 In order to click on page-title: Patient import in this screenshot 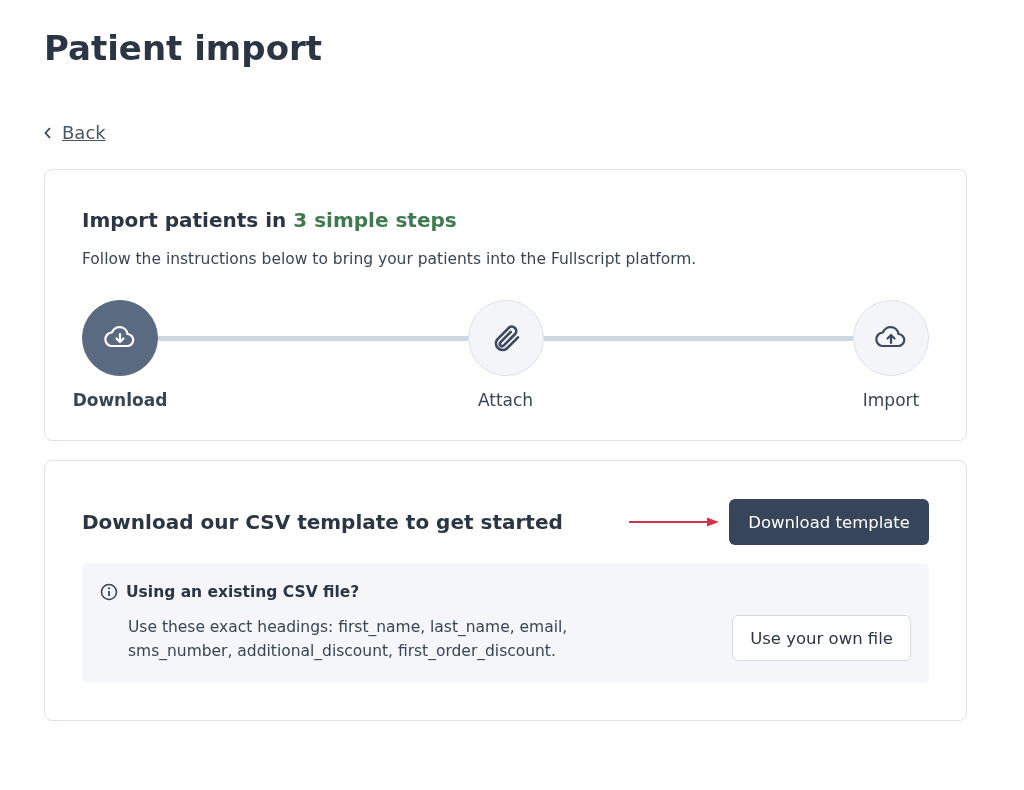, I will do `click(183, 48)`.